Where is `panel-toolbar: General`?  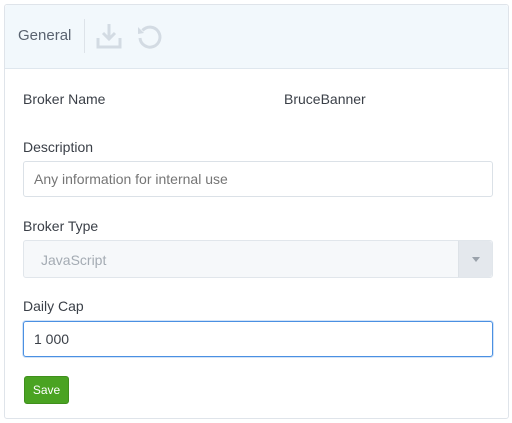 panel-toolbar: General is located at coordinates (256, 37).